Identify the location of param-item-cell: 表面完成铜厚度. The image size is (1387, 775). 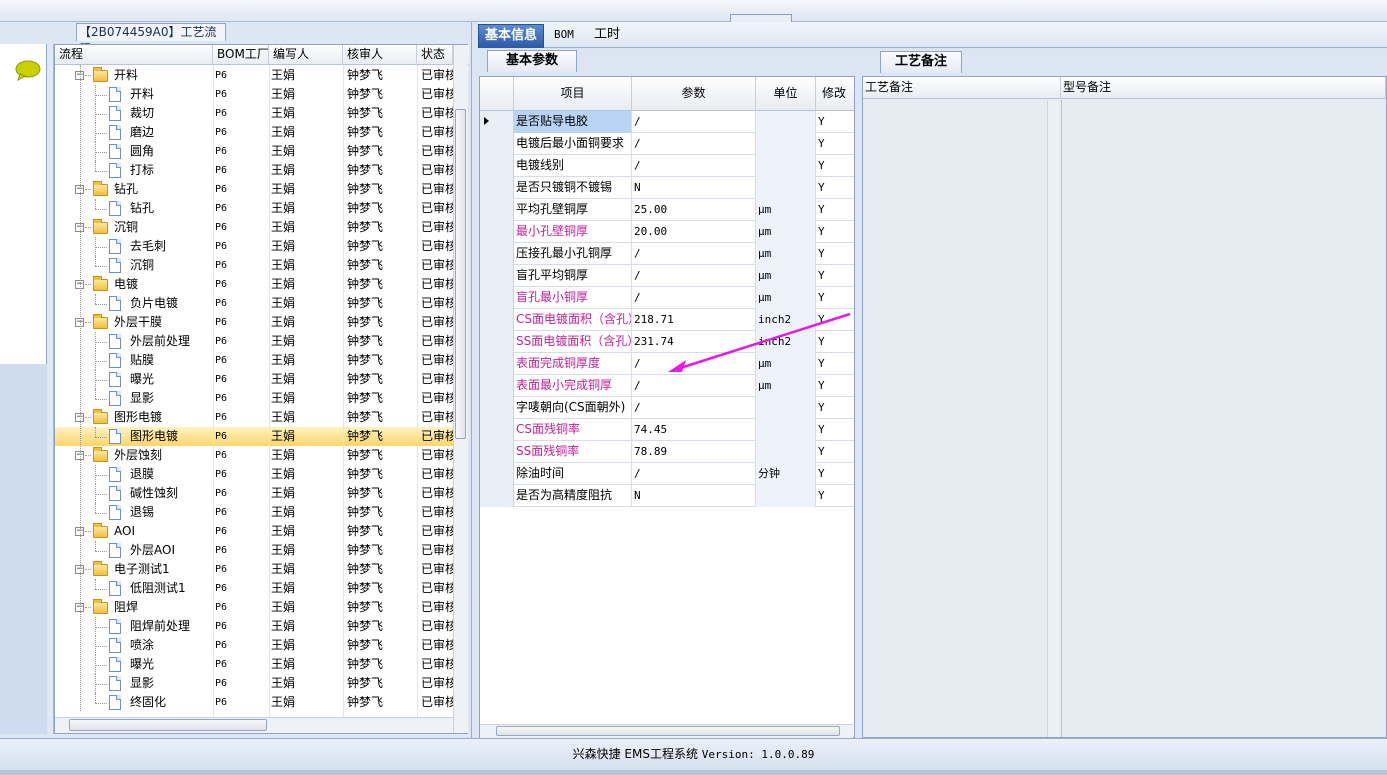
(573, 364).